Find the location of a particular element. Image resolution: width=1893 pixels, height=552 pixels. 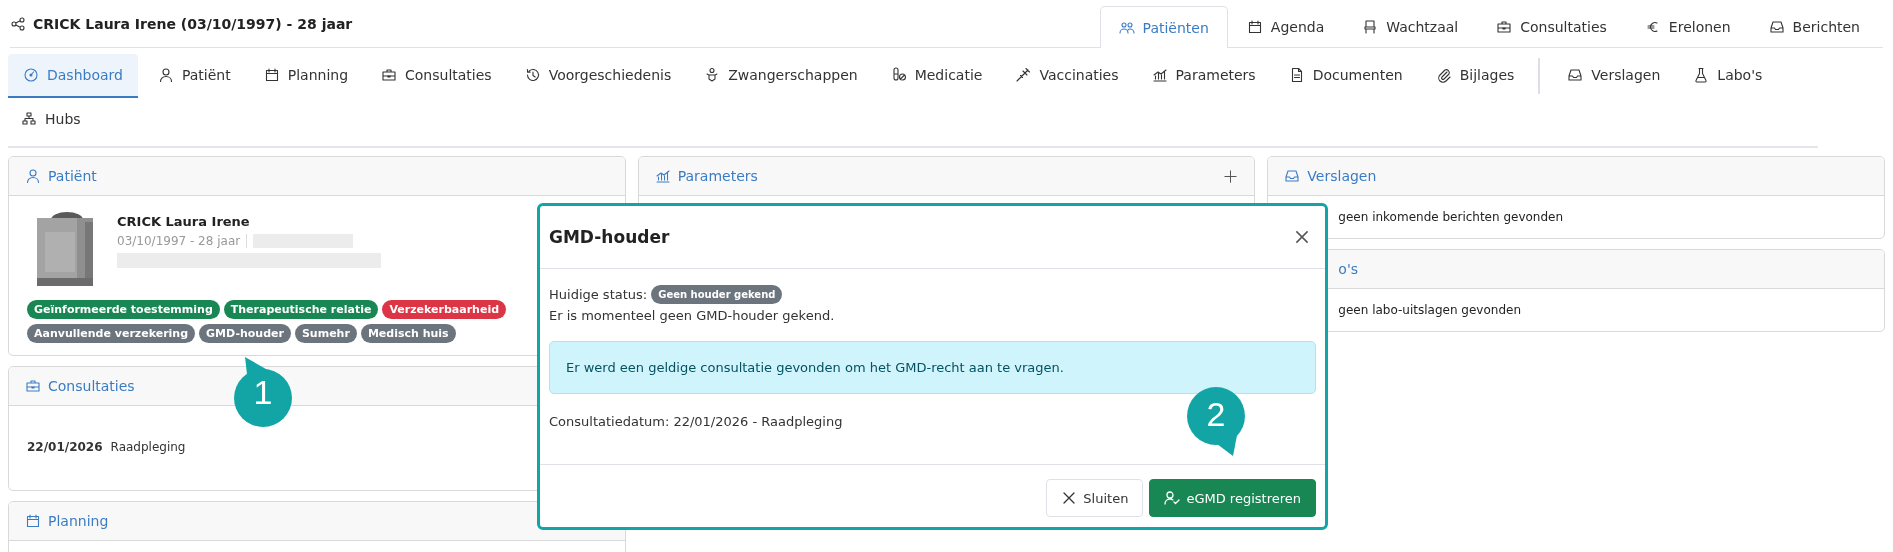

syringe-icon is located at coordinates (1023, 75).